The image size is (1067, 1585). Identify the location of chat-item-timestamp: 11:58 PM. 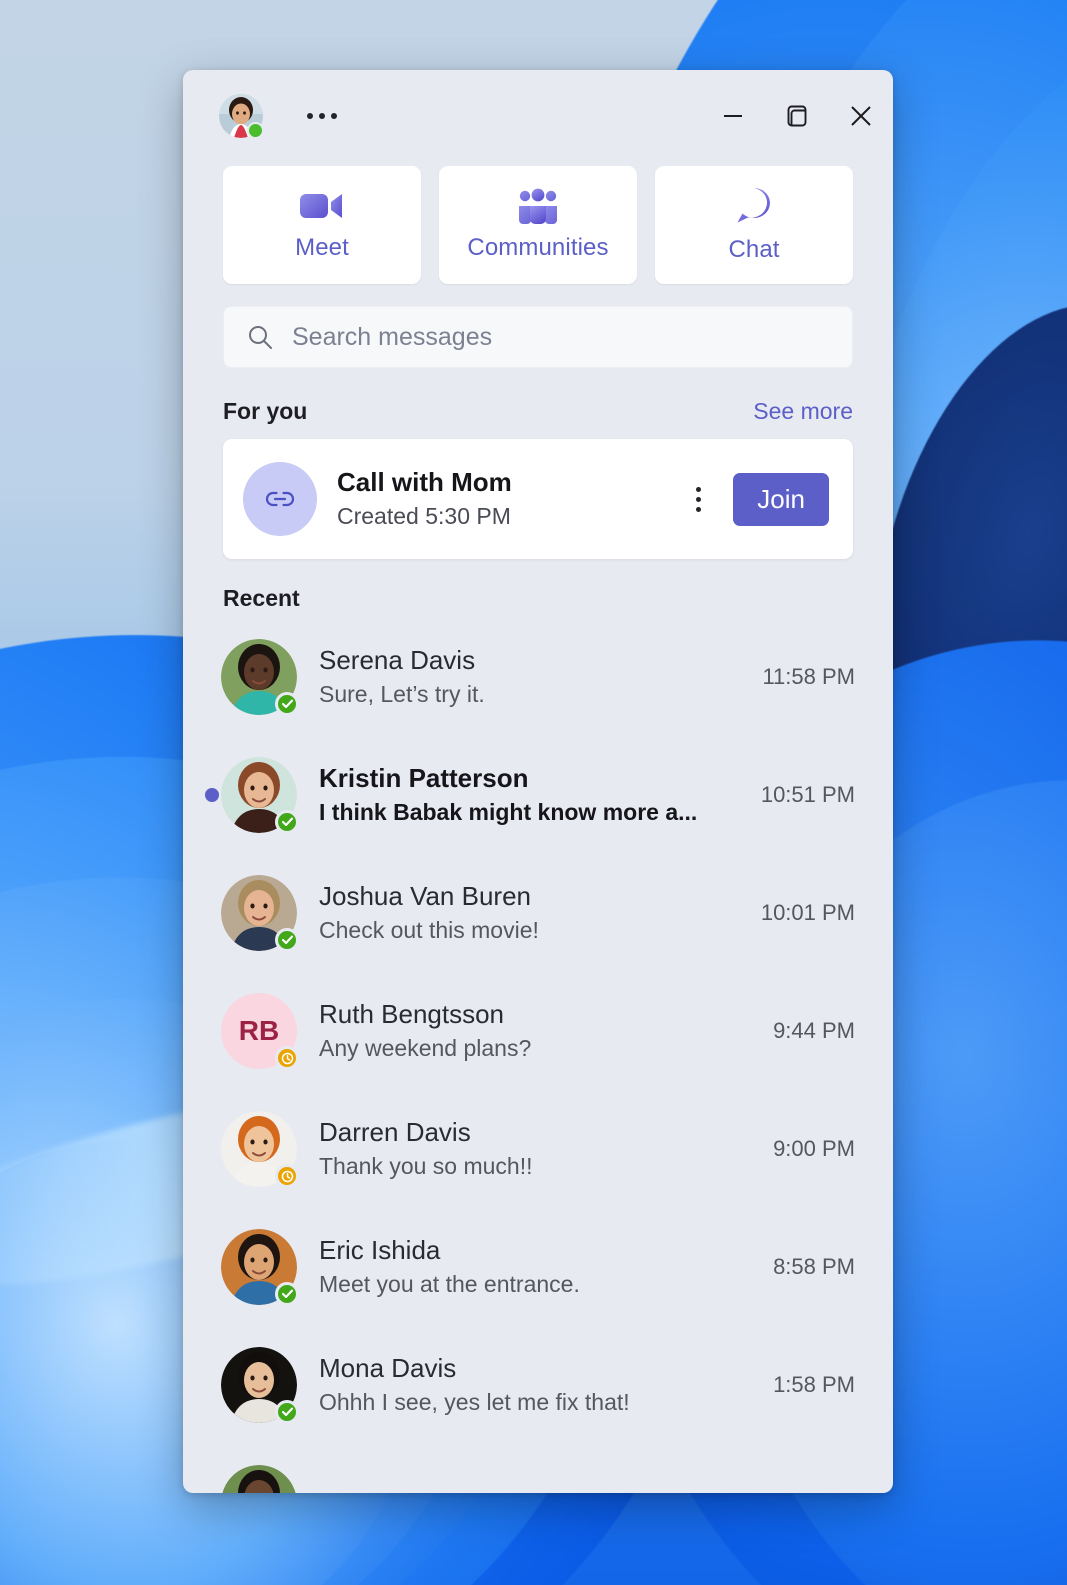
(808, 676).